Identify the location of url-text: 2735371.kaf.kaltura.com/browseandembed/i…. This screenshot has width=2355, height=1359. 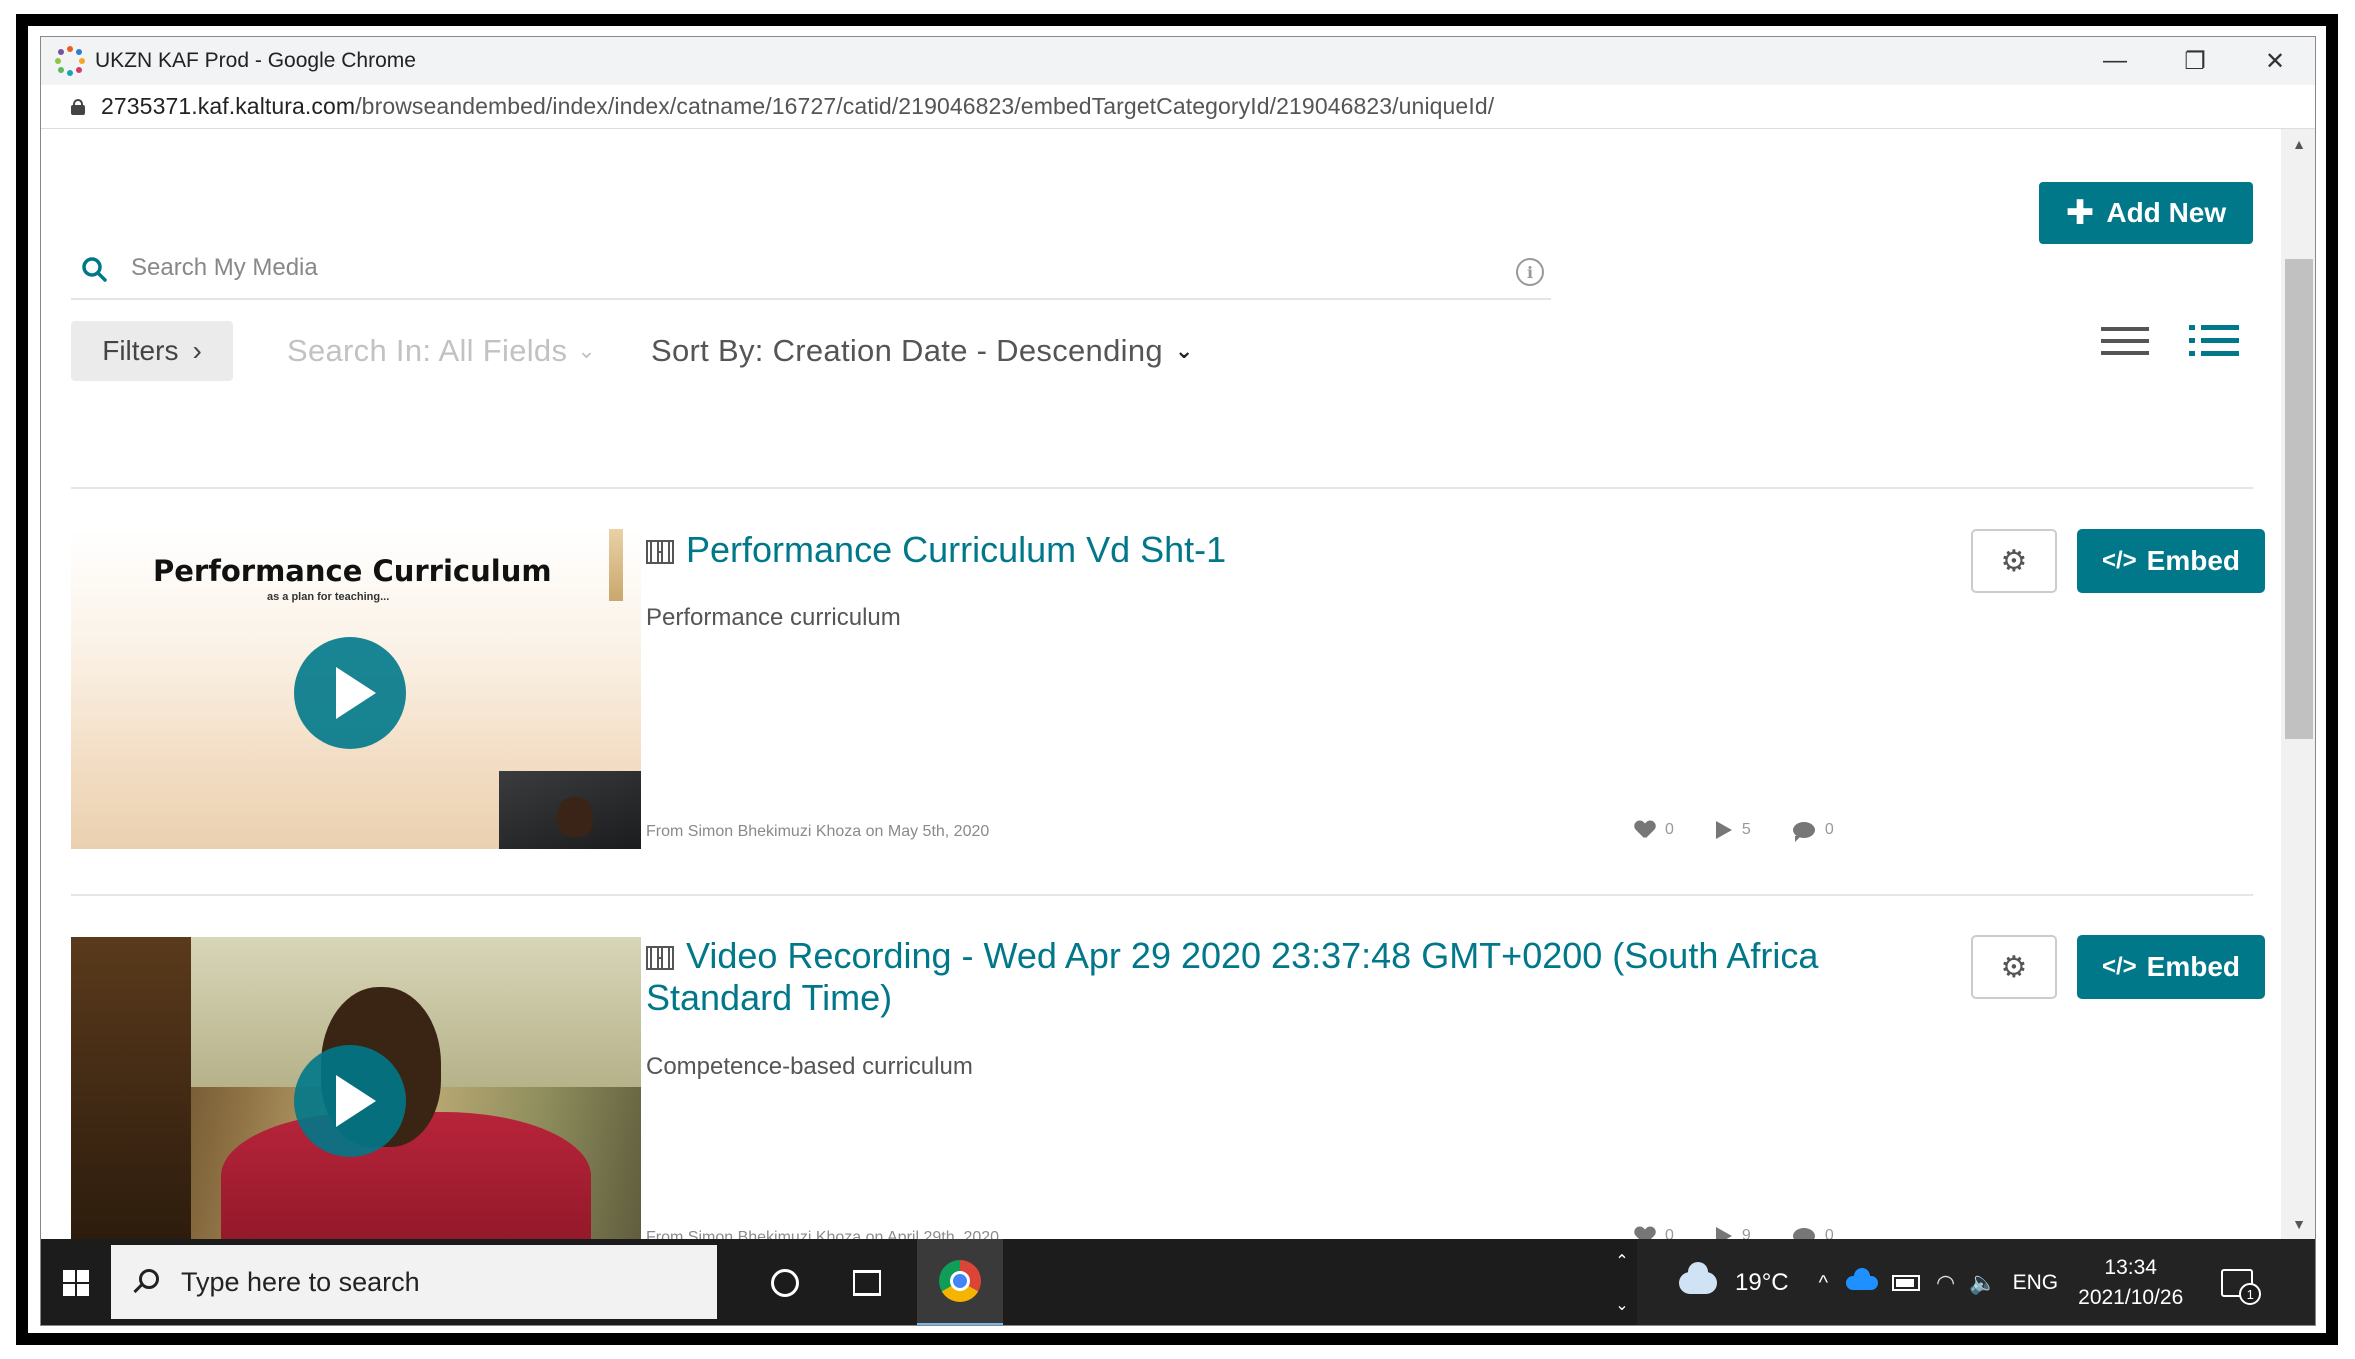
(797, 106).